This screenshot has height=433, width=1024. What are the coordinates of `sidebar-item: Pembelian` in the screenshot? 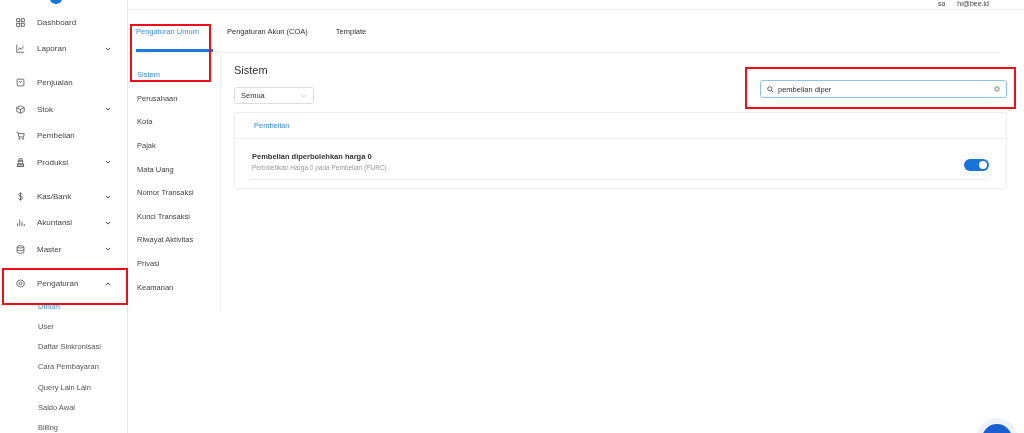 It's located at (63, 135).